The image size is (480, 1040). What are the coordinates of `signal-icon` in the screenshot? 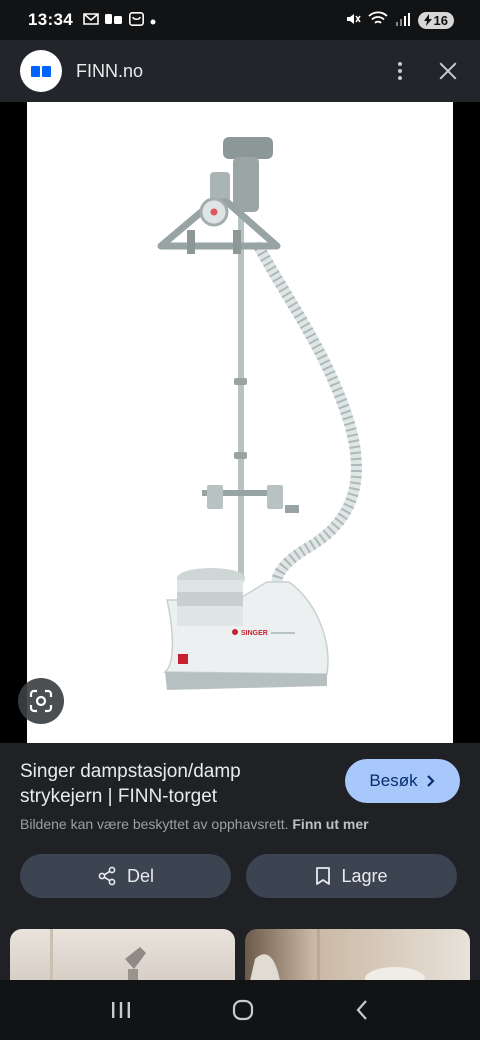 It's located at (403, 20).